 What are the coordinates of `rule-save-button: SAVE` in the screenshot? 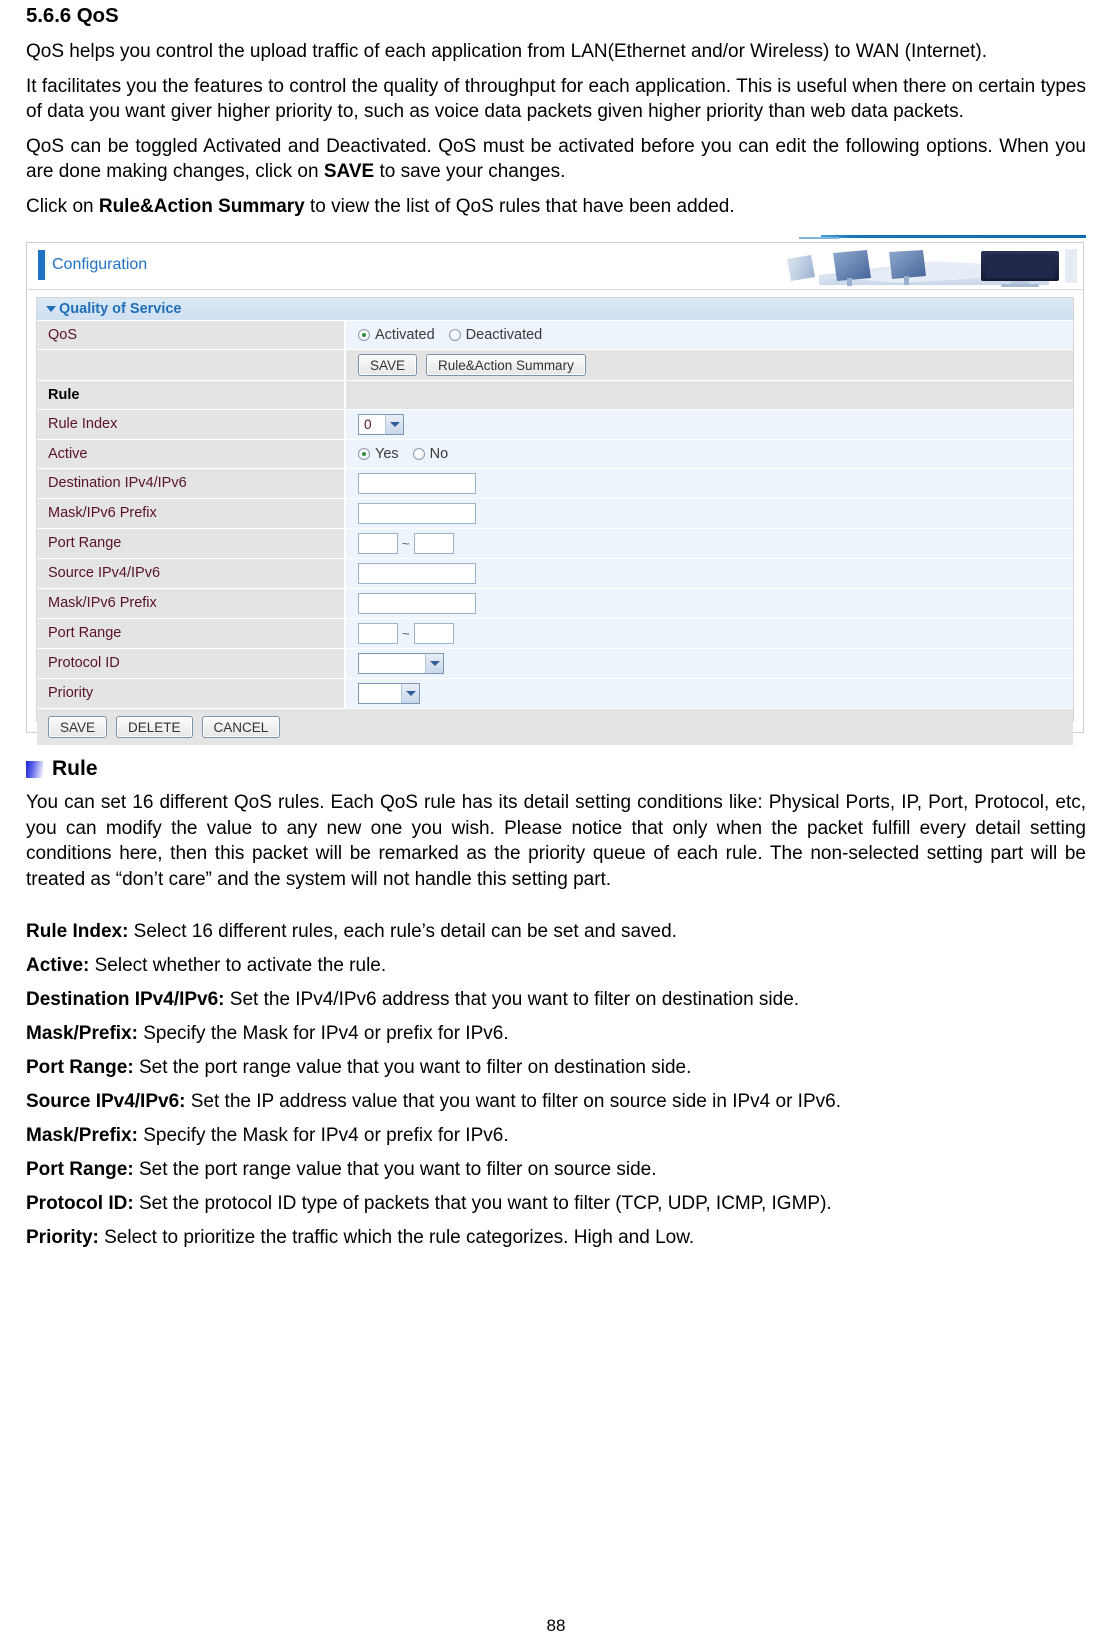 It's located at (78, 727).